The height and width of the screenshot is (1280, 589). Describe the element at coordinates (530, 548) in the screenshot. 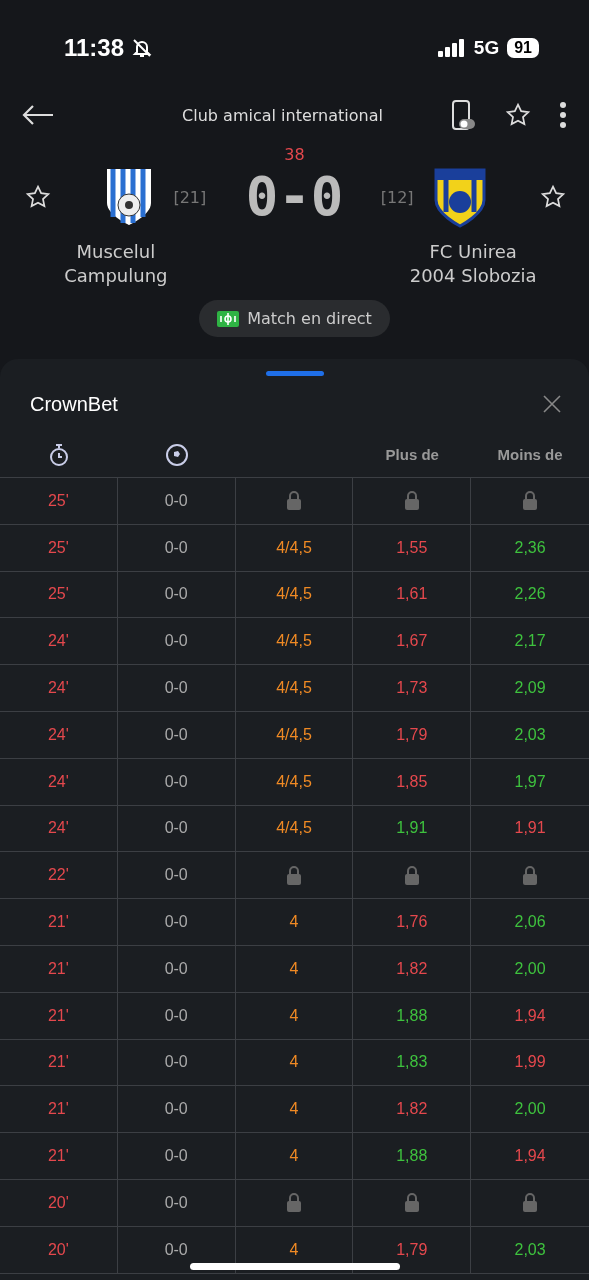

I see `odds-cell: 2,36` at that location.